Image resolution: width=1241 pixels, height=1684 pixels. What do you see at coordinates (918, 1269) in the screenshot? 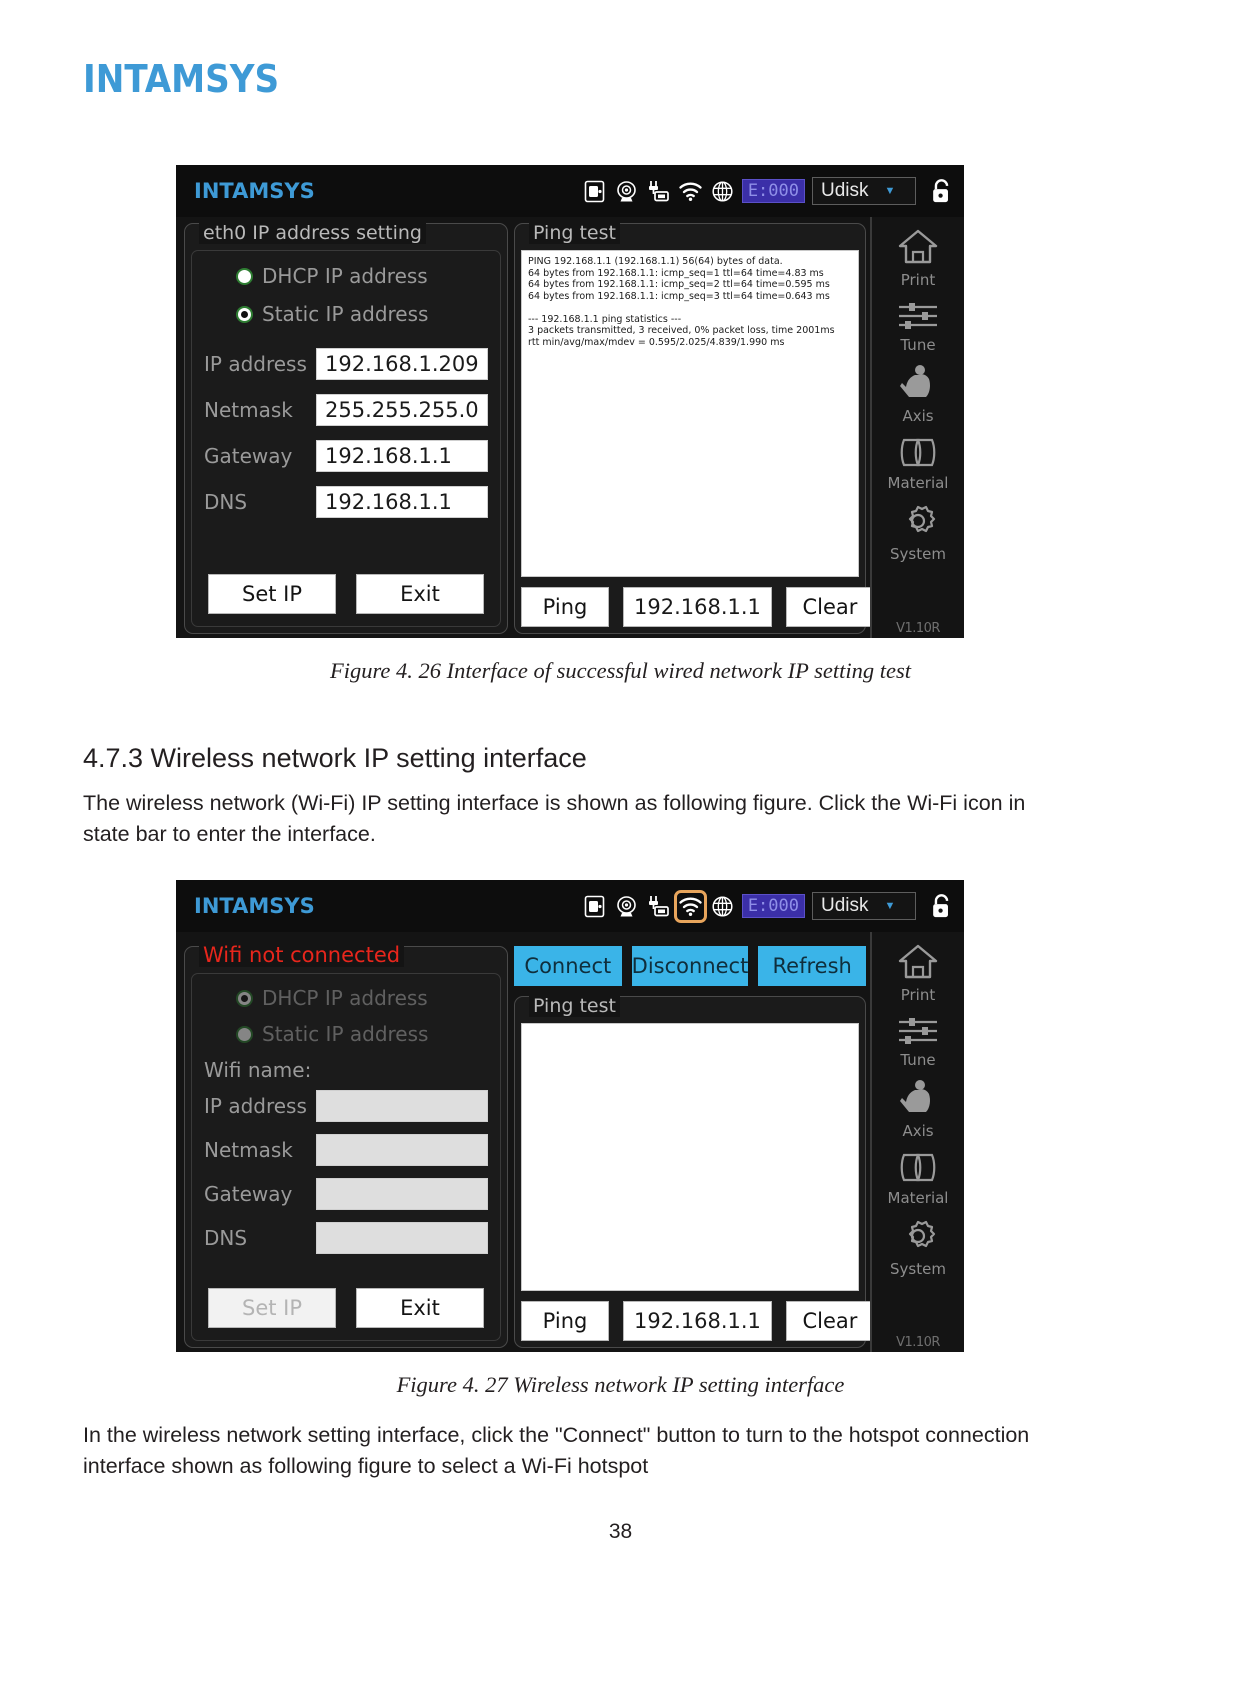
I see `sidebar-label: System` at bounding box center [918, 1269].